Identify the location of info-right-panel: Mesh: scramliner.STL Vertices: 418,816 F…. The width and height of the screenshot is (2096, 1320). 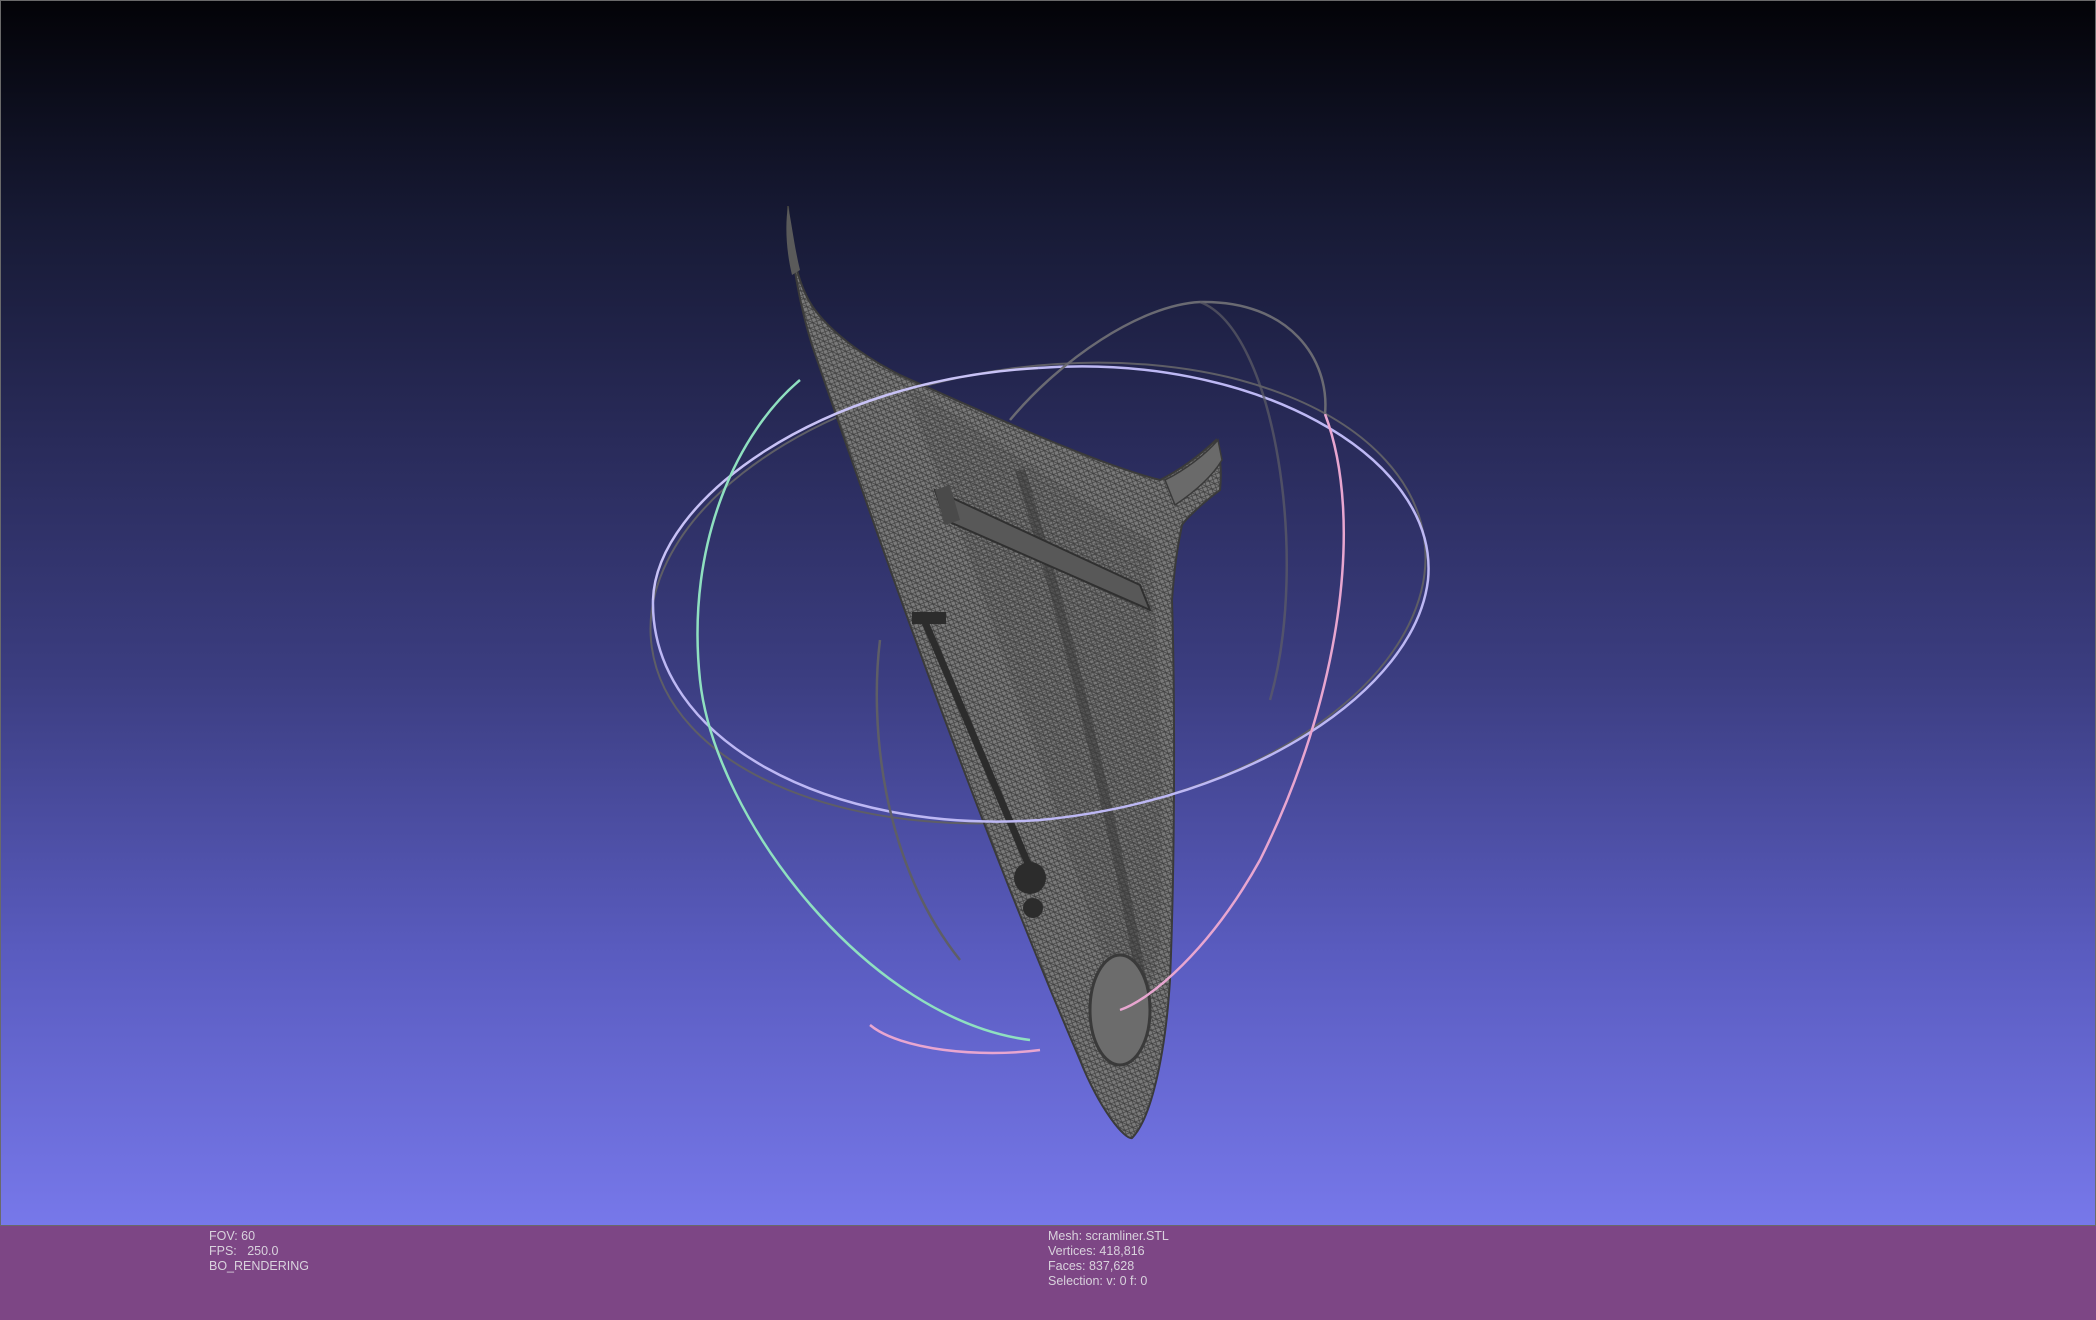
(1108, 1259).